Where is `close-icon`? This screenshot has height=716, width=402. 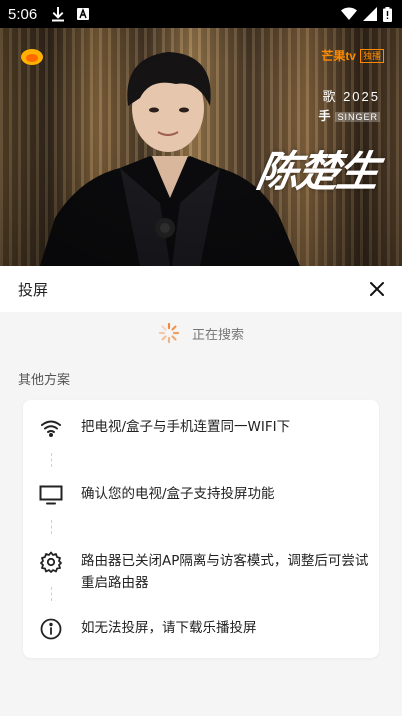 close-icon is located at coordinates (377, 289).